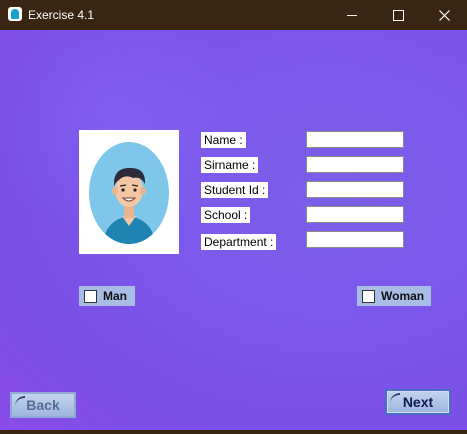 The height and width of the screenshot is (434, 467). I want to click on sirname-label: Sirname :, so click(230, 165).